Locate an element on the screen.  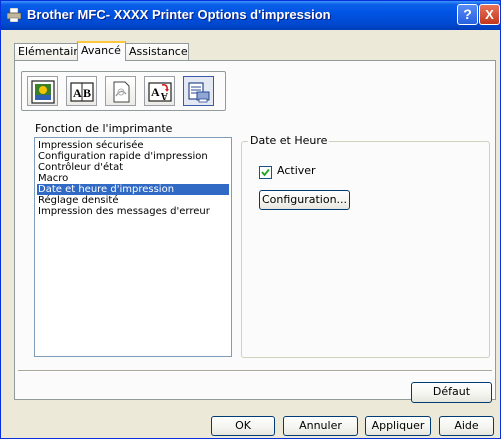
apply-button: Appliquer is located at coordinates (398, 426).